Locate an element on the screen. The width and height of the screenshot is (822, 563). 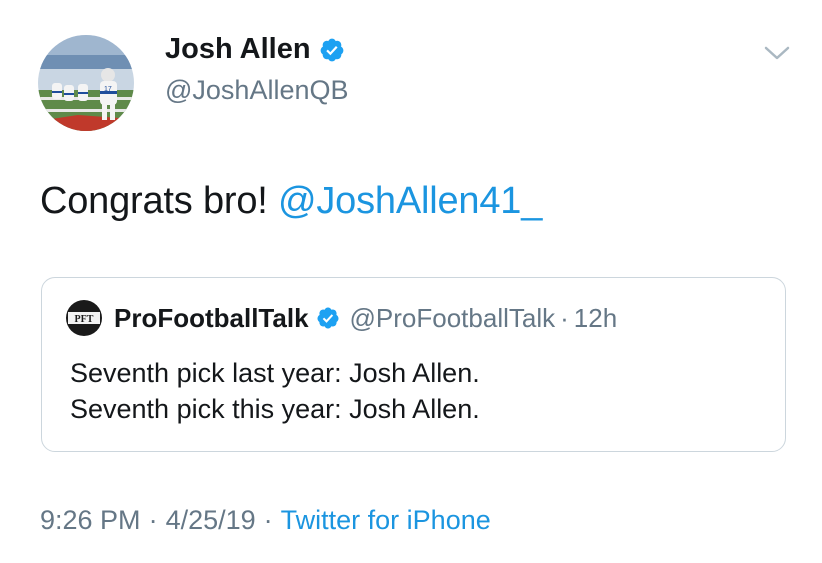
tweet-time: 9:26 PM is located at coordinates (90, 520).